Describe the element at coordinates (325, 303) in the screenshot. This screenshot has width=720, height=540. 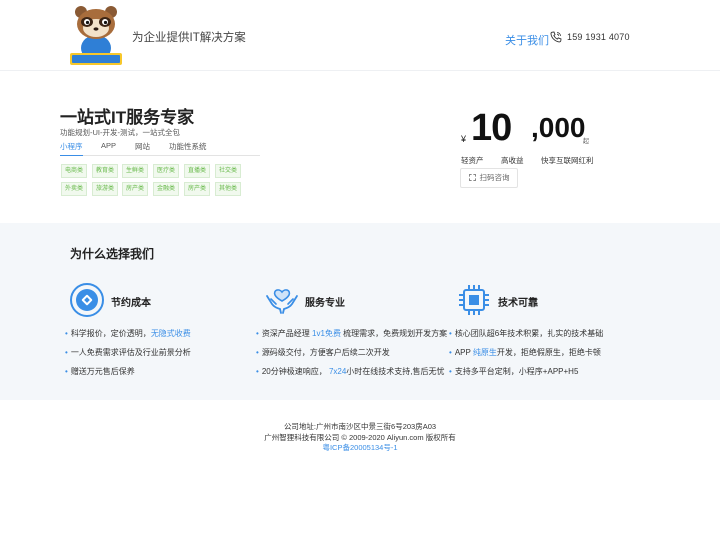
I see `feature-title-service: 服务专业` at that location.